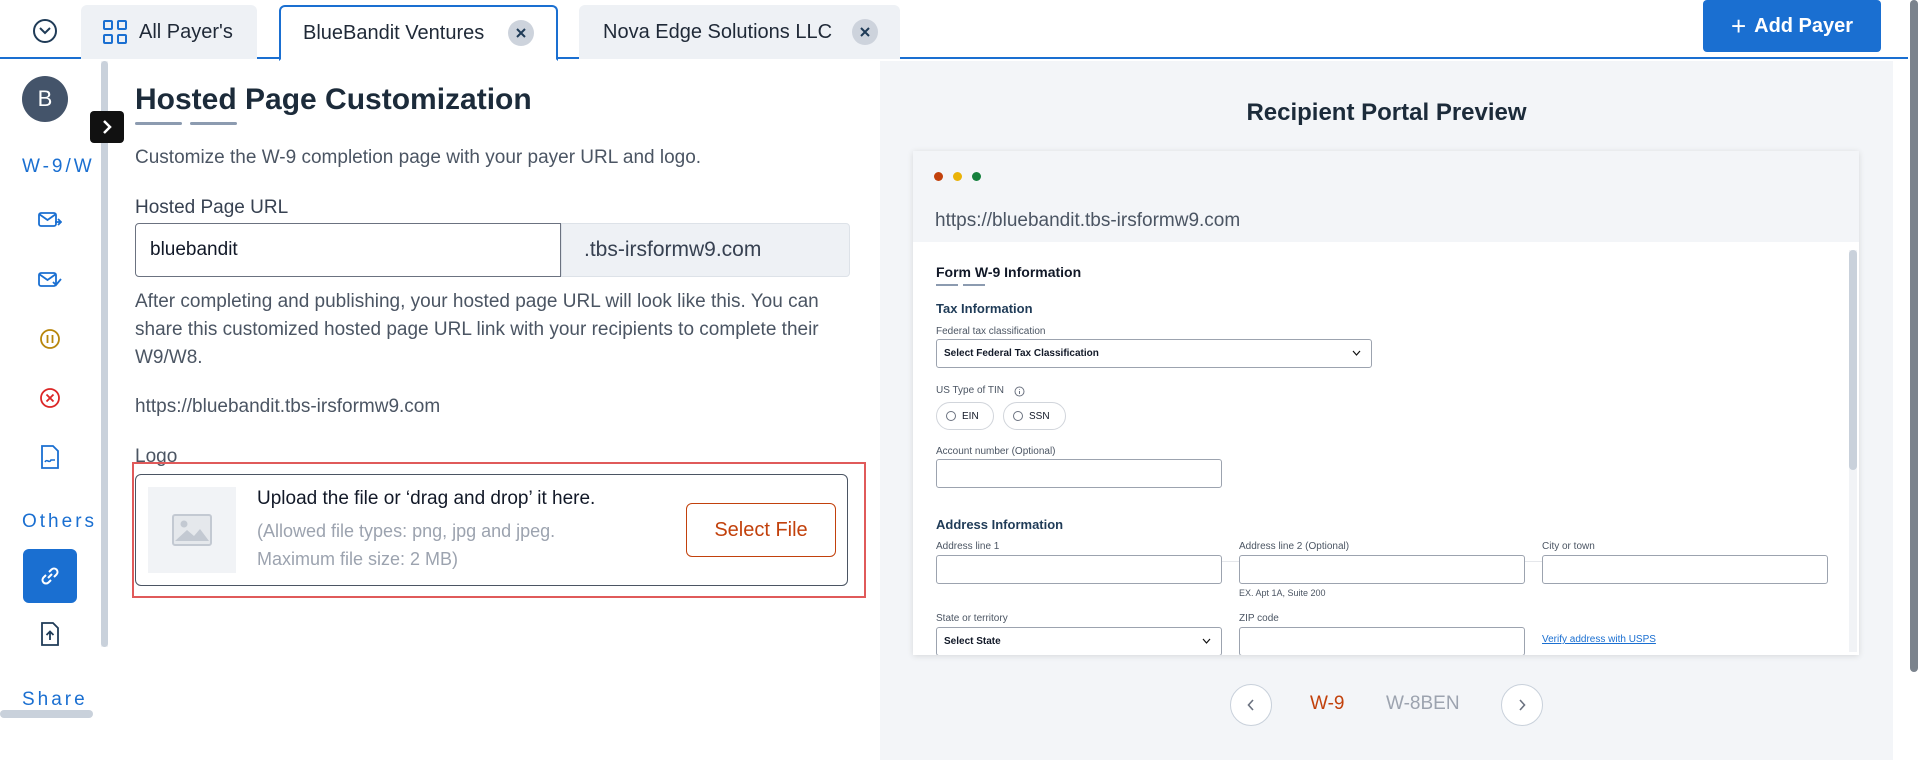 This screenshot has width=1920, height=760. Describe the element at coordinates (50, 339) in the screenshot. I see `pause-circle-icon` at that location.